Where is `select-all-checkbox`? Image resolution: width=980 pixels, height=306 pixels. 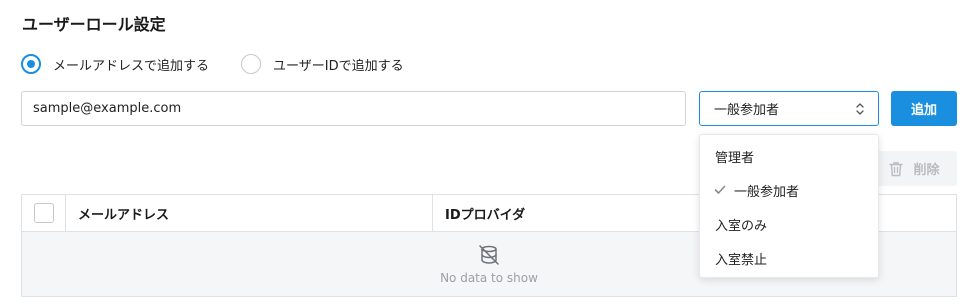 select-all-checkbox is located at coordinates (43, 213).